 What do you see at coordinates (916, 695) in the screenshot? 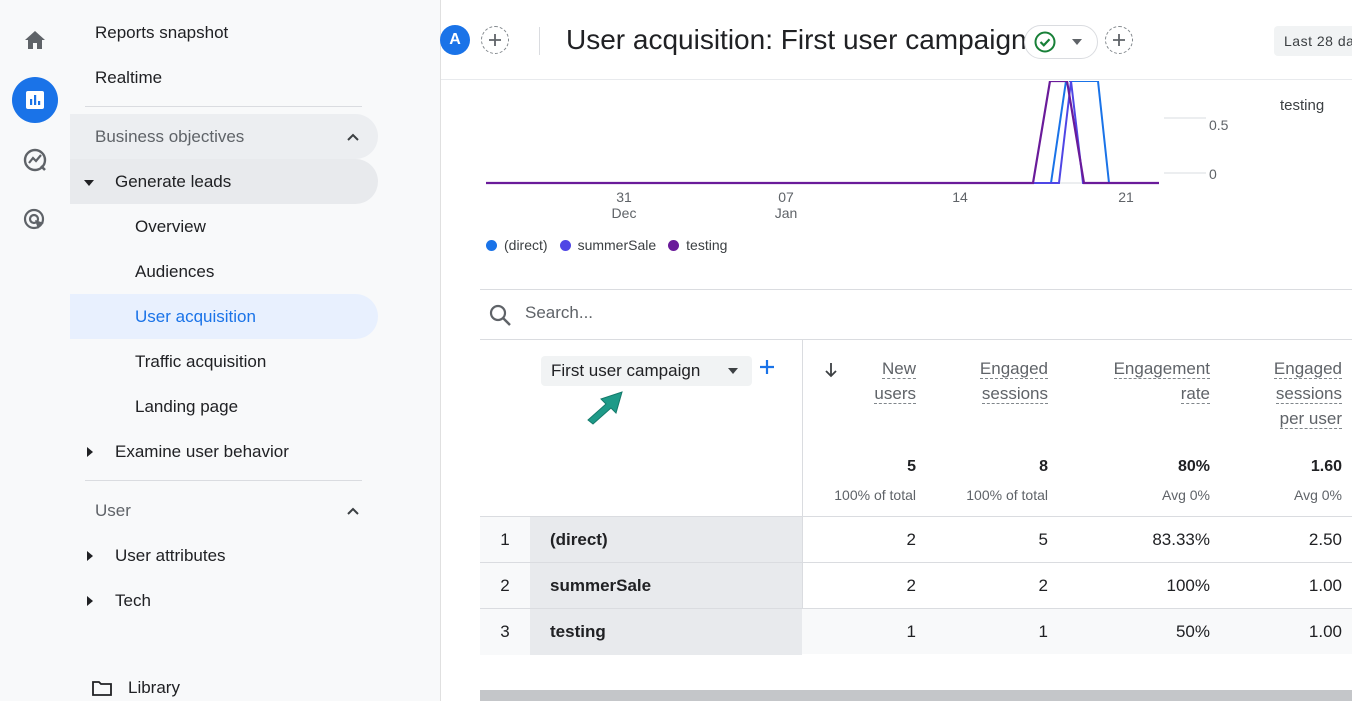
I see `horizontal-scrollbar` at bounding box center [916, 695].